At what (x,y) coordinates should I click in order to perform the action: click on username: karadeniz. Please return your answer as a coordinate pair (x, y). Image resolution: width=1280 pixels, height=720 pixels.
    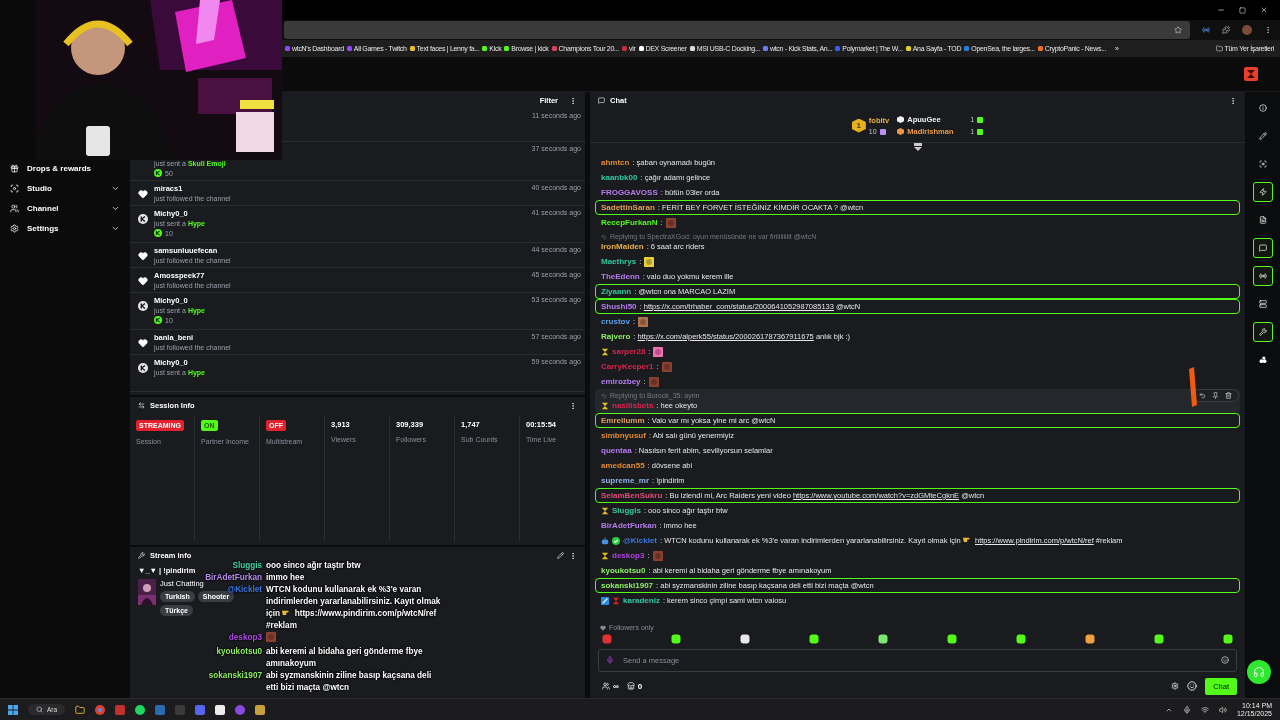
    Looking at the image, I should click on (641, 600).